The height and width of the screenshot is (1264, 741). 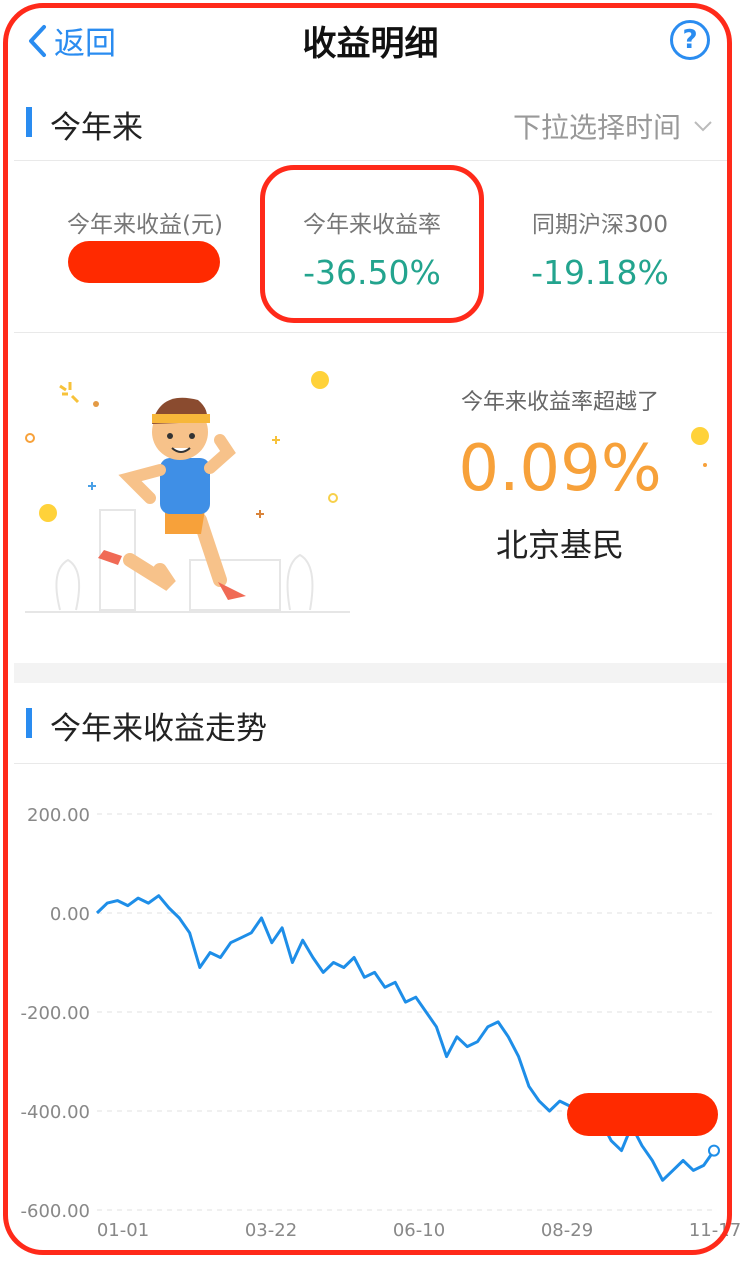 I want to click on ytd-section-header: 今年来 下拉选择时间, so click(x=370, y=122).